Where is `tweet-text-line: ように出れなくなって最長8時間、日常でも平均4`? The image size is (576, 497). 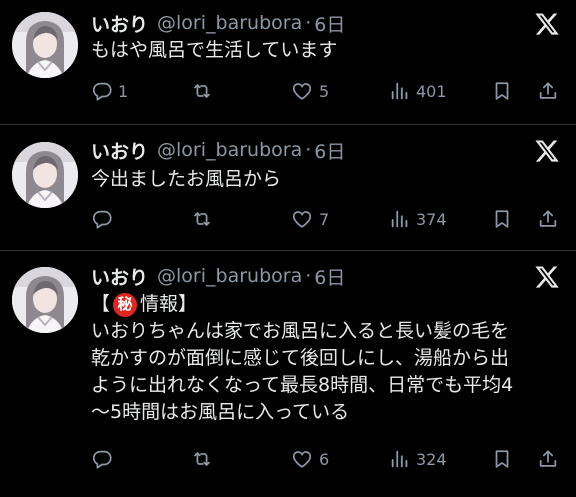
tweet-text-line: ように出れなくなって最長8時間、日常でも平均4 is located at coordinates (302, 385).